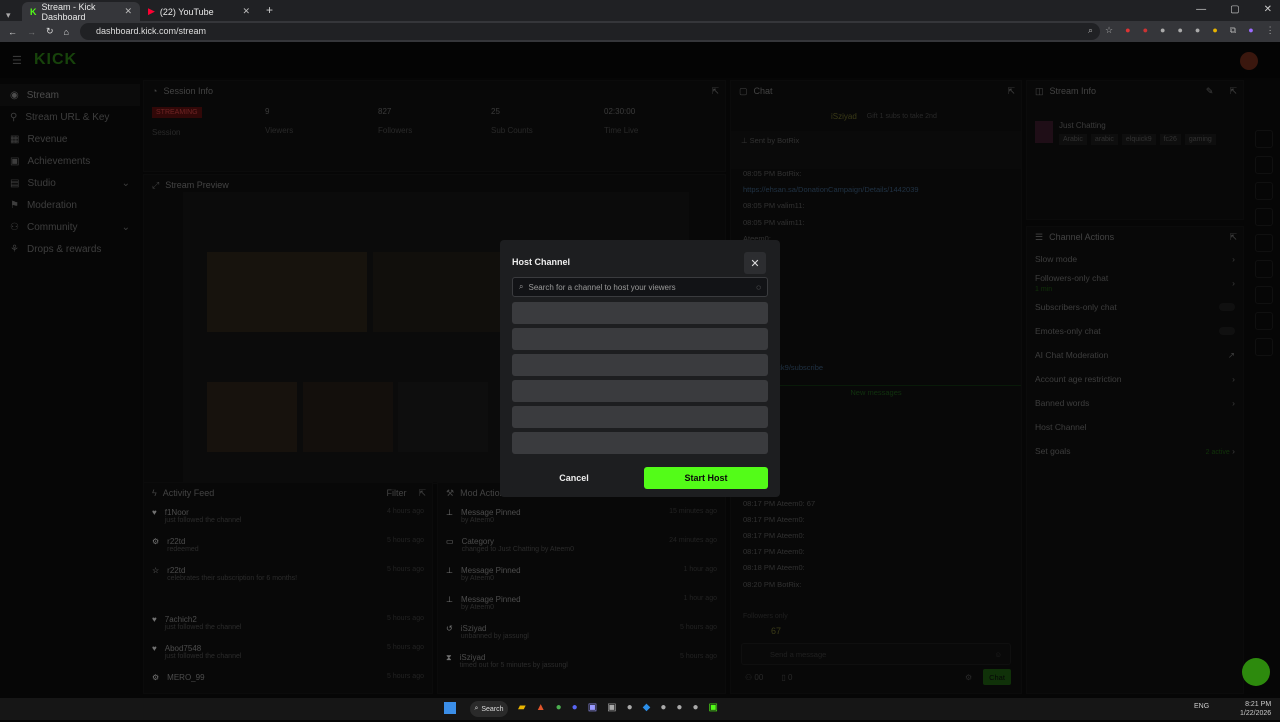 The height and width of the screenshot is (722, 1280). Describe the element at coordinates (522, 707) in the screenshot. I see `file-explorer-icon: ▰` at that location.